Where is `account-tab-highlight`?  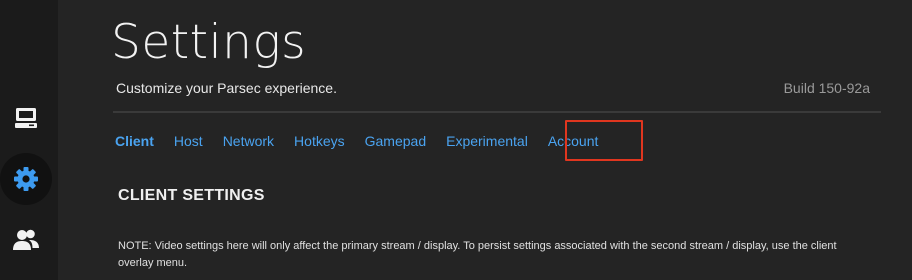 account-tab-highlight is located at coordinates (604, 140).